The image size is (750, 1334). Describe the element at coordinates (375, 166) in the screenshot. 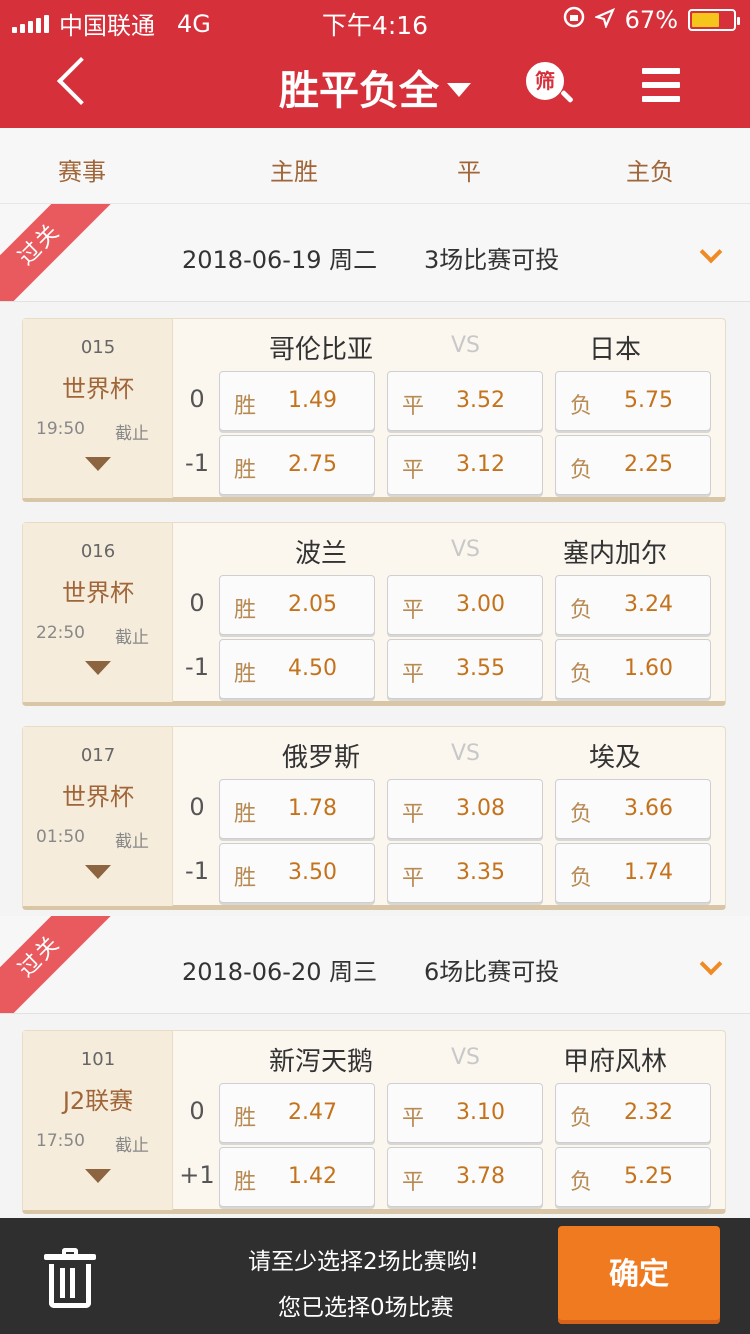

I see `column-header: 赛事 主胜 平 主负` at that location.